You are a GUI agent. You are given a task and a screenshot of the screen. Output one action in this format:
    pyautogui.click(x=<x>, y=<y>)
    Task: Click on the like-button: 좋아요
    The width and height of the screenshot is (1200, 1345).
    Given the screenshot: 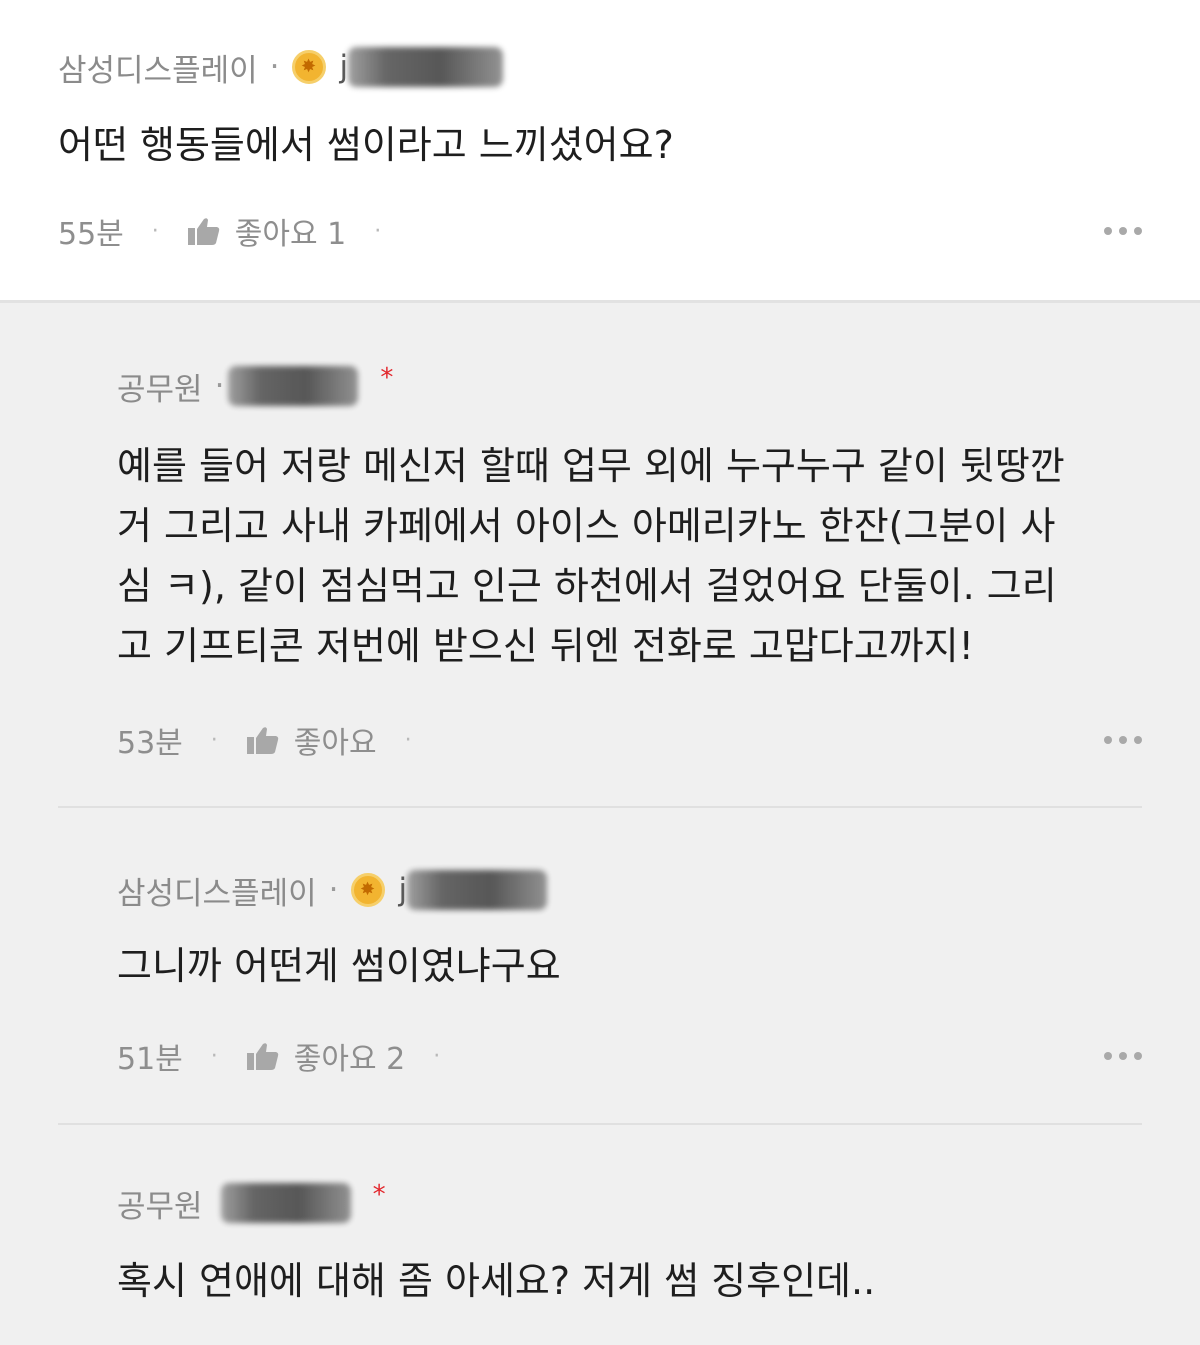 What is the action you would take?
    pyautogui.click(x=311, y=740)
    